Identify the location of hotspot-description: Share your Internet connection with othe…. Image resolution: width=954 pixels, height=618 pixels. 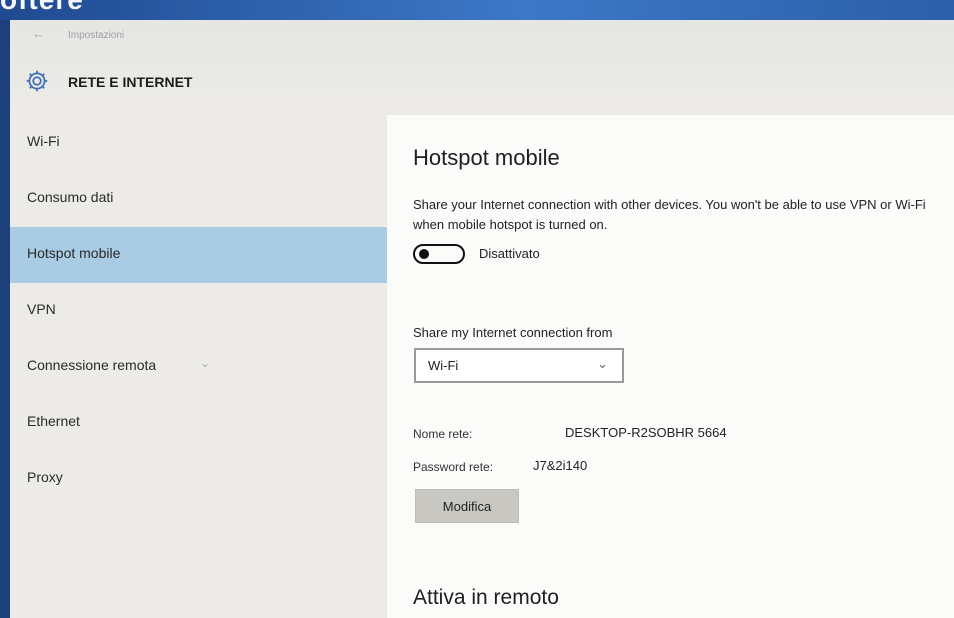
(669, 214).